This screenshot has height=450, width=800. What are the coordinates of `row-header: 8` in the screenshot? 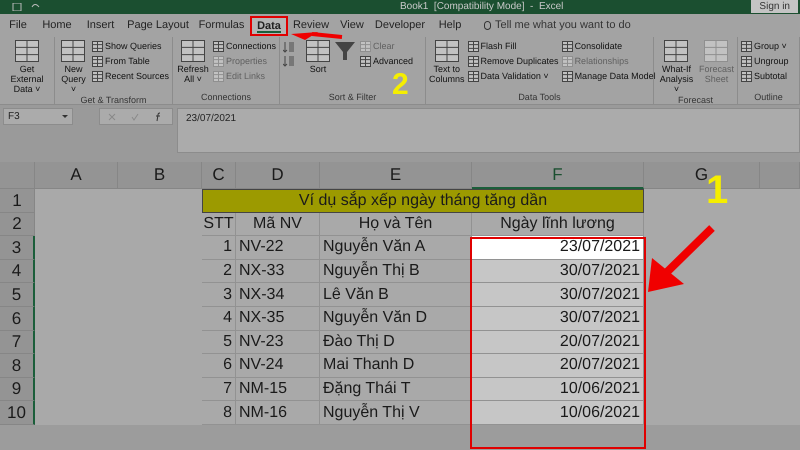 It's located at (17, 366).